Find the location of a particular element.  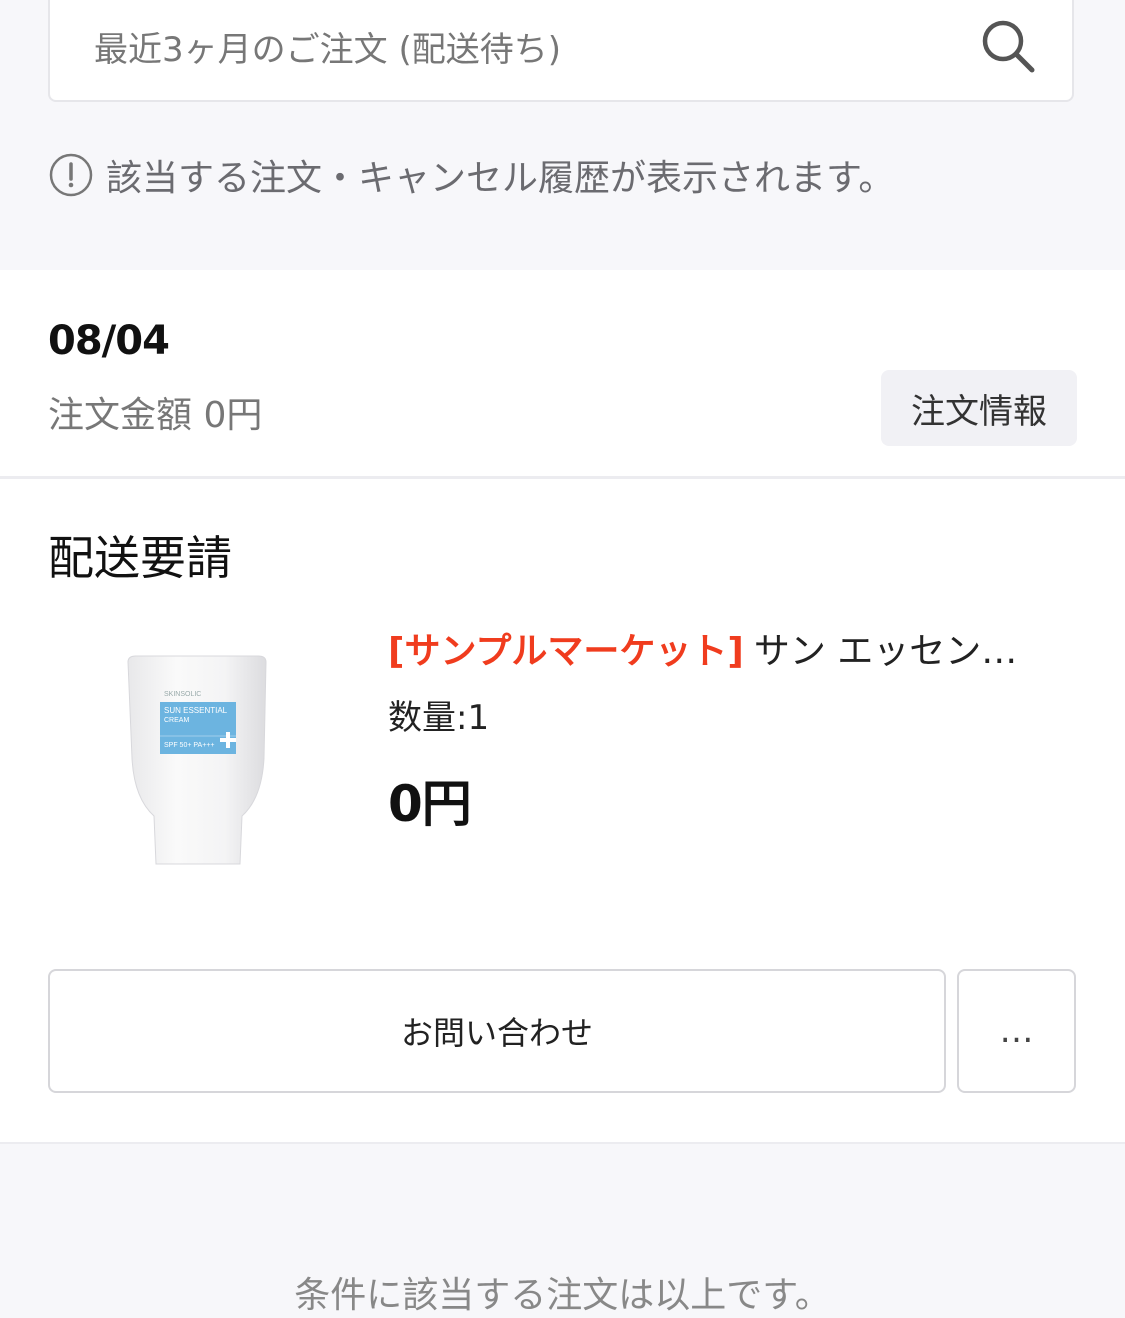

product-price: 0円 is located at coordinates (430, 804).